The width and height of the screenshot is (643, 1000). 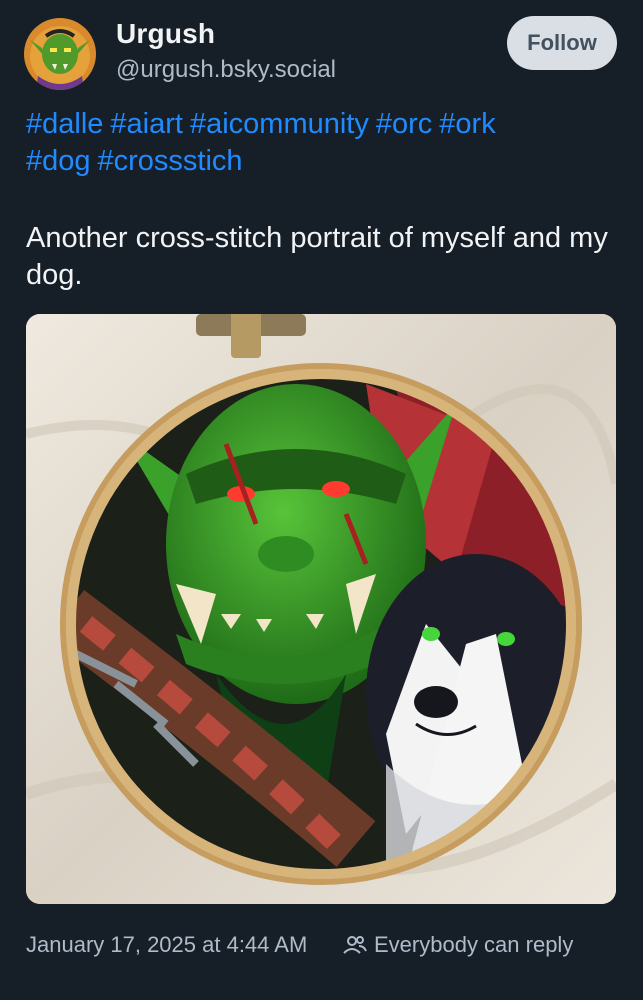 I want to click on hashtag-link: #dalle, so click(x=64, y=124).